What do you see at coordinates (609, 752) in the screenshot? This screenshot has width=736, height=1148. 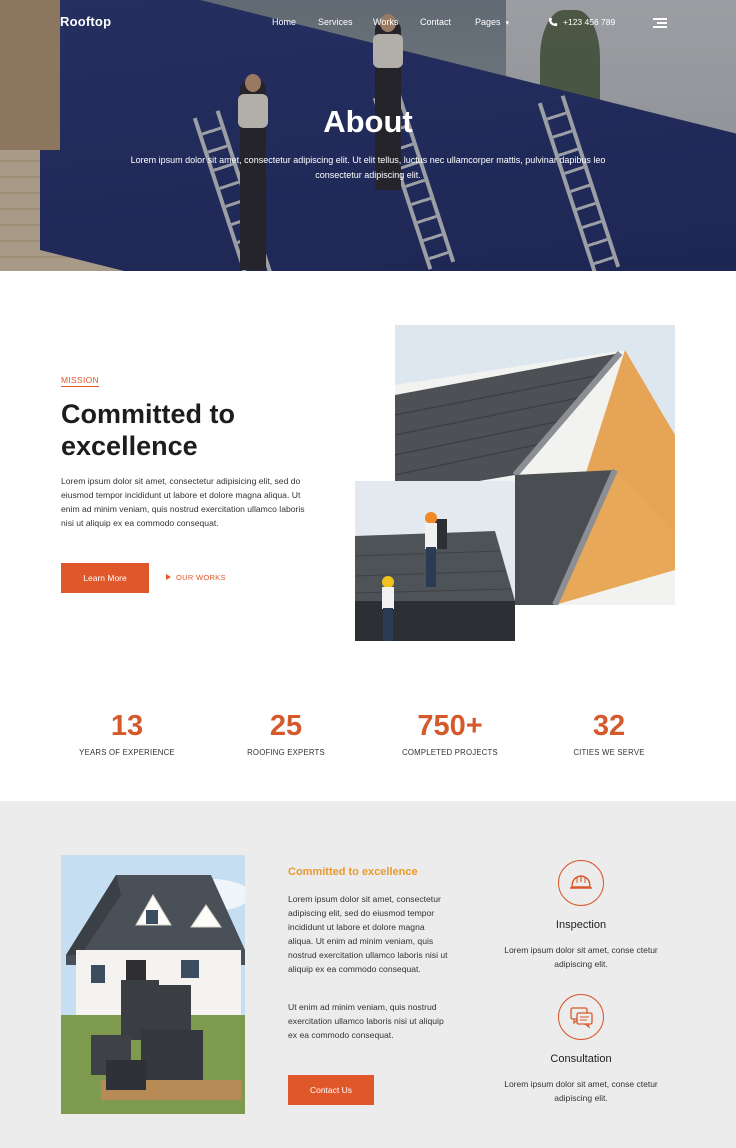 I see `stat-label: CITIES WE SERVE` at bounding box center [609, 752].